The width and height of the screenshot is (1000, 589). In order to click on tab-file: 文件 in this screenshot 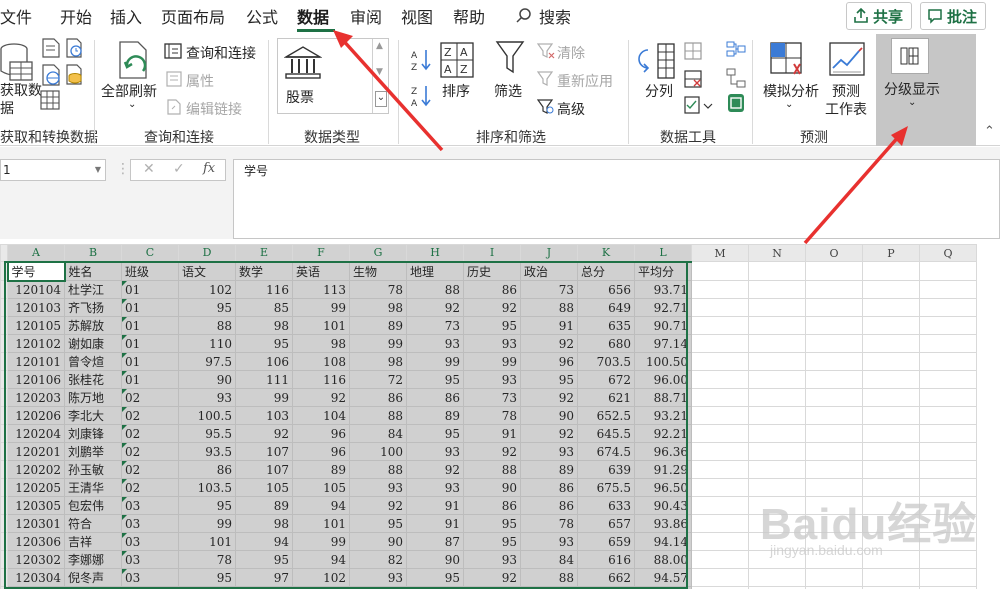, I will do `click(16, 16)`.